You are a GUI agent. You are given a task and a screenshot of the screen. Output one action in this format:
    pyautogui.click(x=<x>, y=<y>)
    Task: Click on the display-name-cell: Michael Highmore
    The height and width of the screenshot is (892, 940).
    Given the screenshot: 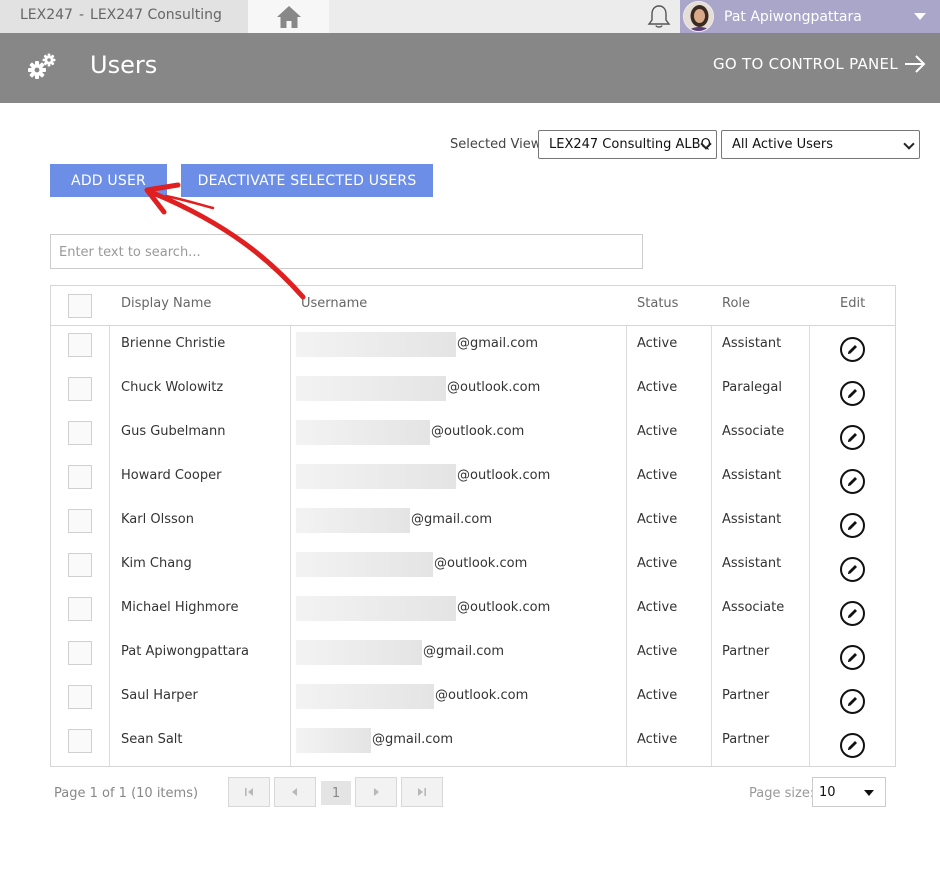 What is the action you would take?
    pyautogui.click(x=180, y=607)
    